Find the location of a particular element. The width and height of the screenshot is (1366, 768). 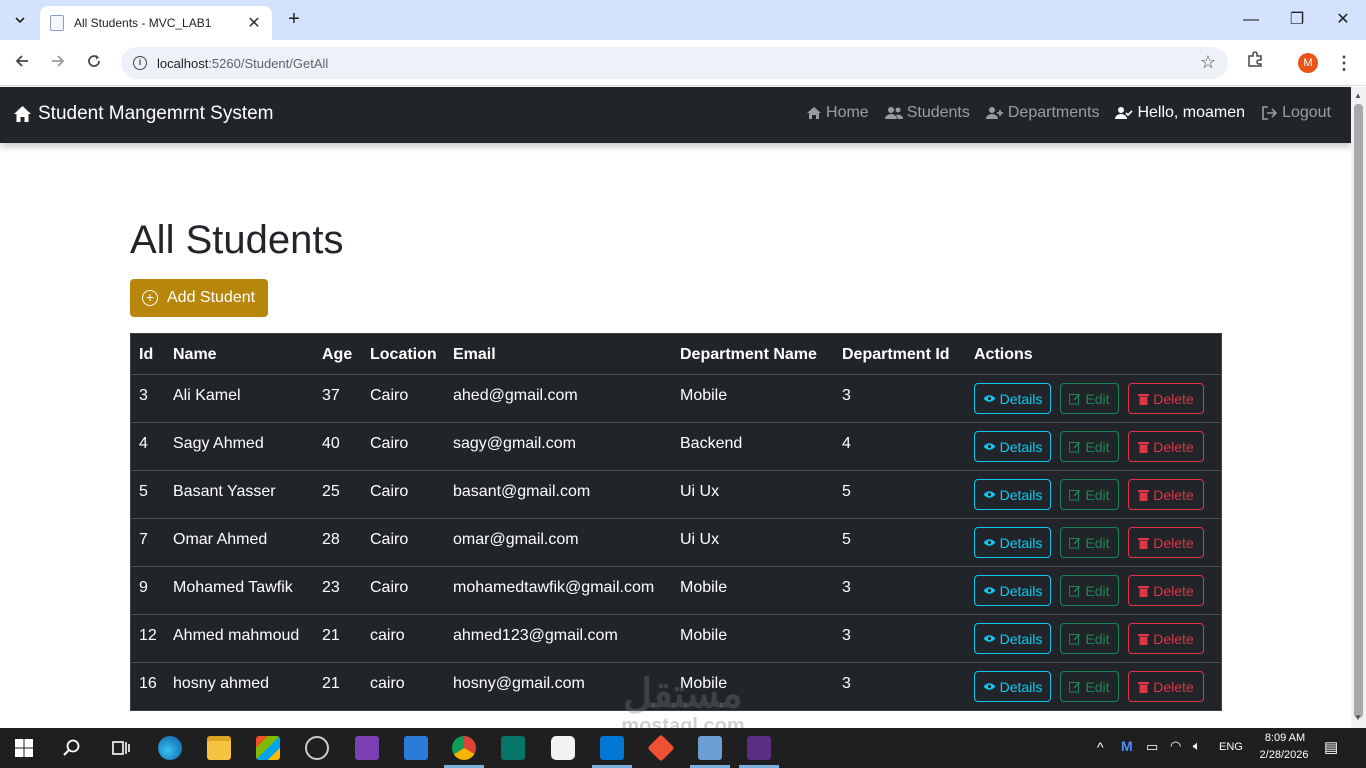

camera-icon is located at coordinates (563, 748).